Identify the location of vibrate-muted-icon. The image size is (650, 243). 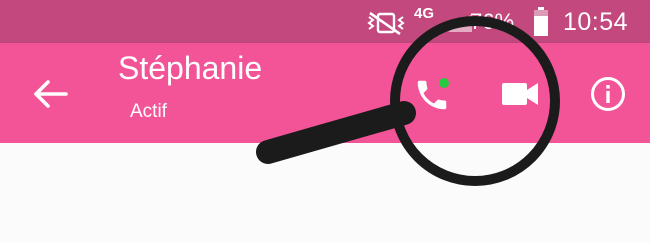
(386, 23).